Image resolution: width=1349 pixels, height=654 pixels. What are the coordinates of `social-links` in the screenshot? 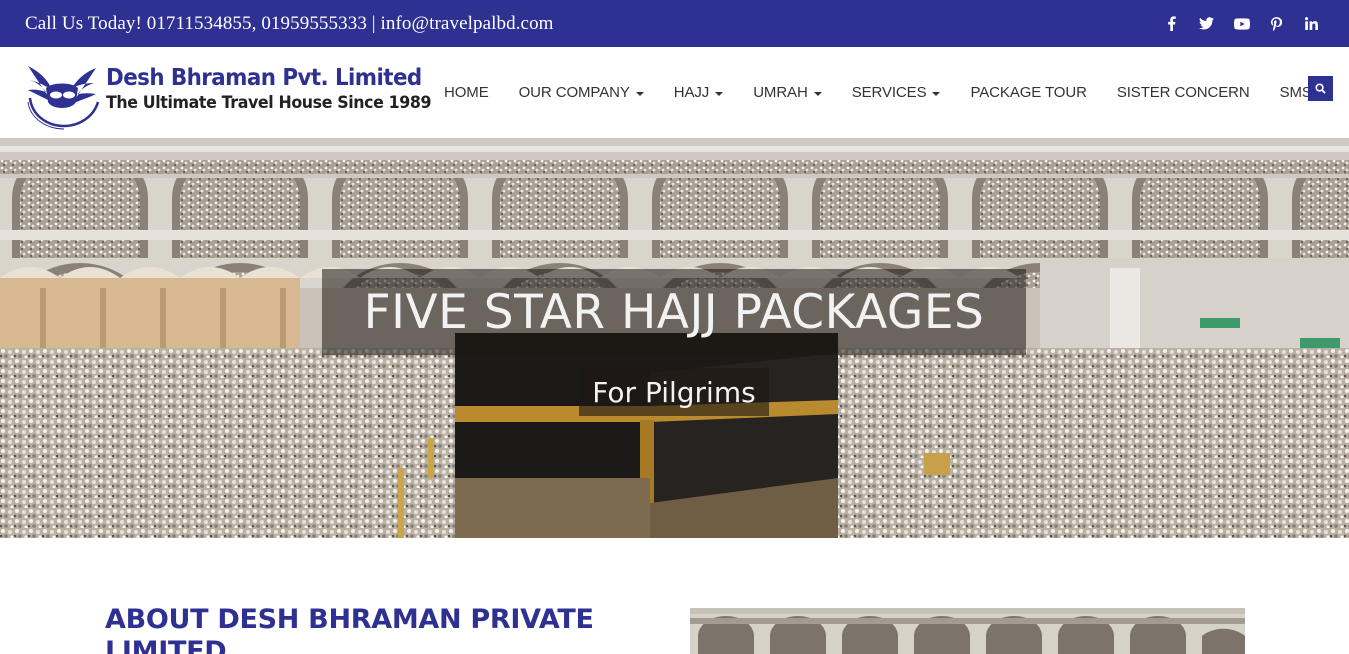 It's located at (1241, 23).